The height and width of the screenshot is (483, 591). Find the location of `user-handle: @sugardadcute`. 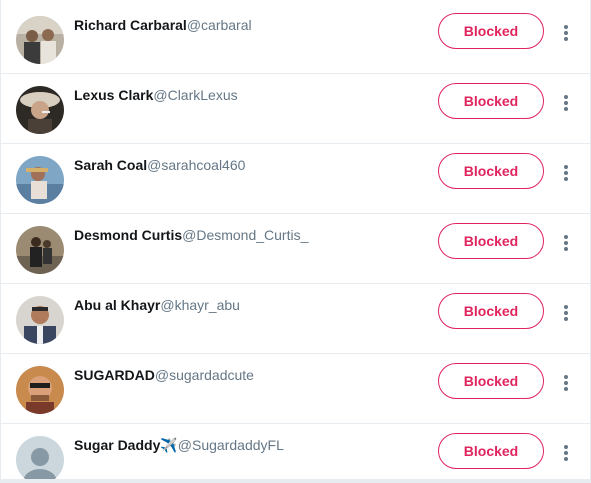

user-handle: @sugardadcute is located at coordinates (204, 375).